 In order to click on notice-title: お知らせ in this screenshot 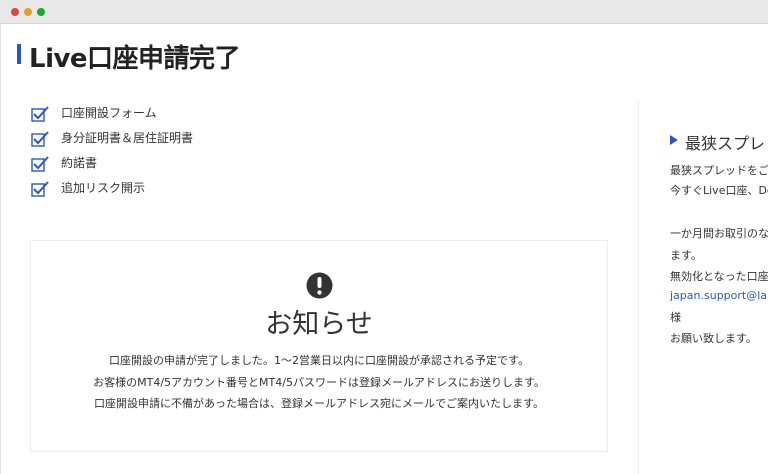, I will do `click(319, 324)`.